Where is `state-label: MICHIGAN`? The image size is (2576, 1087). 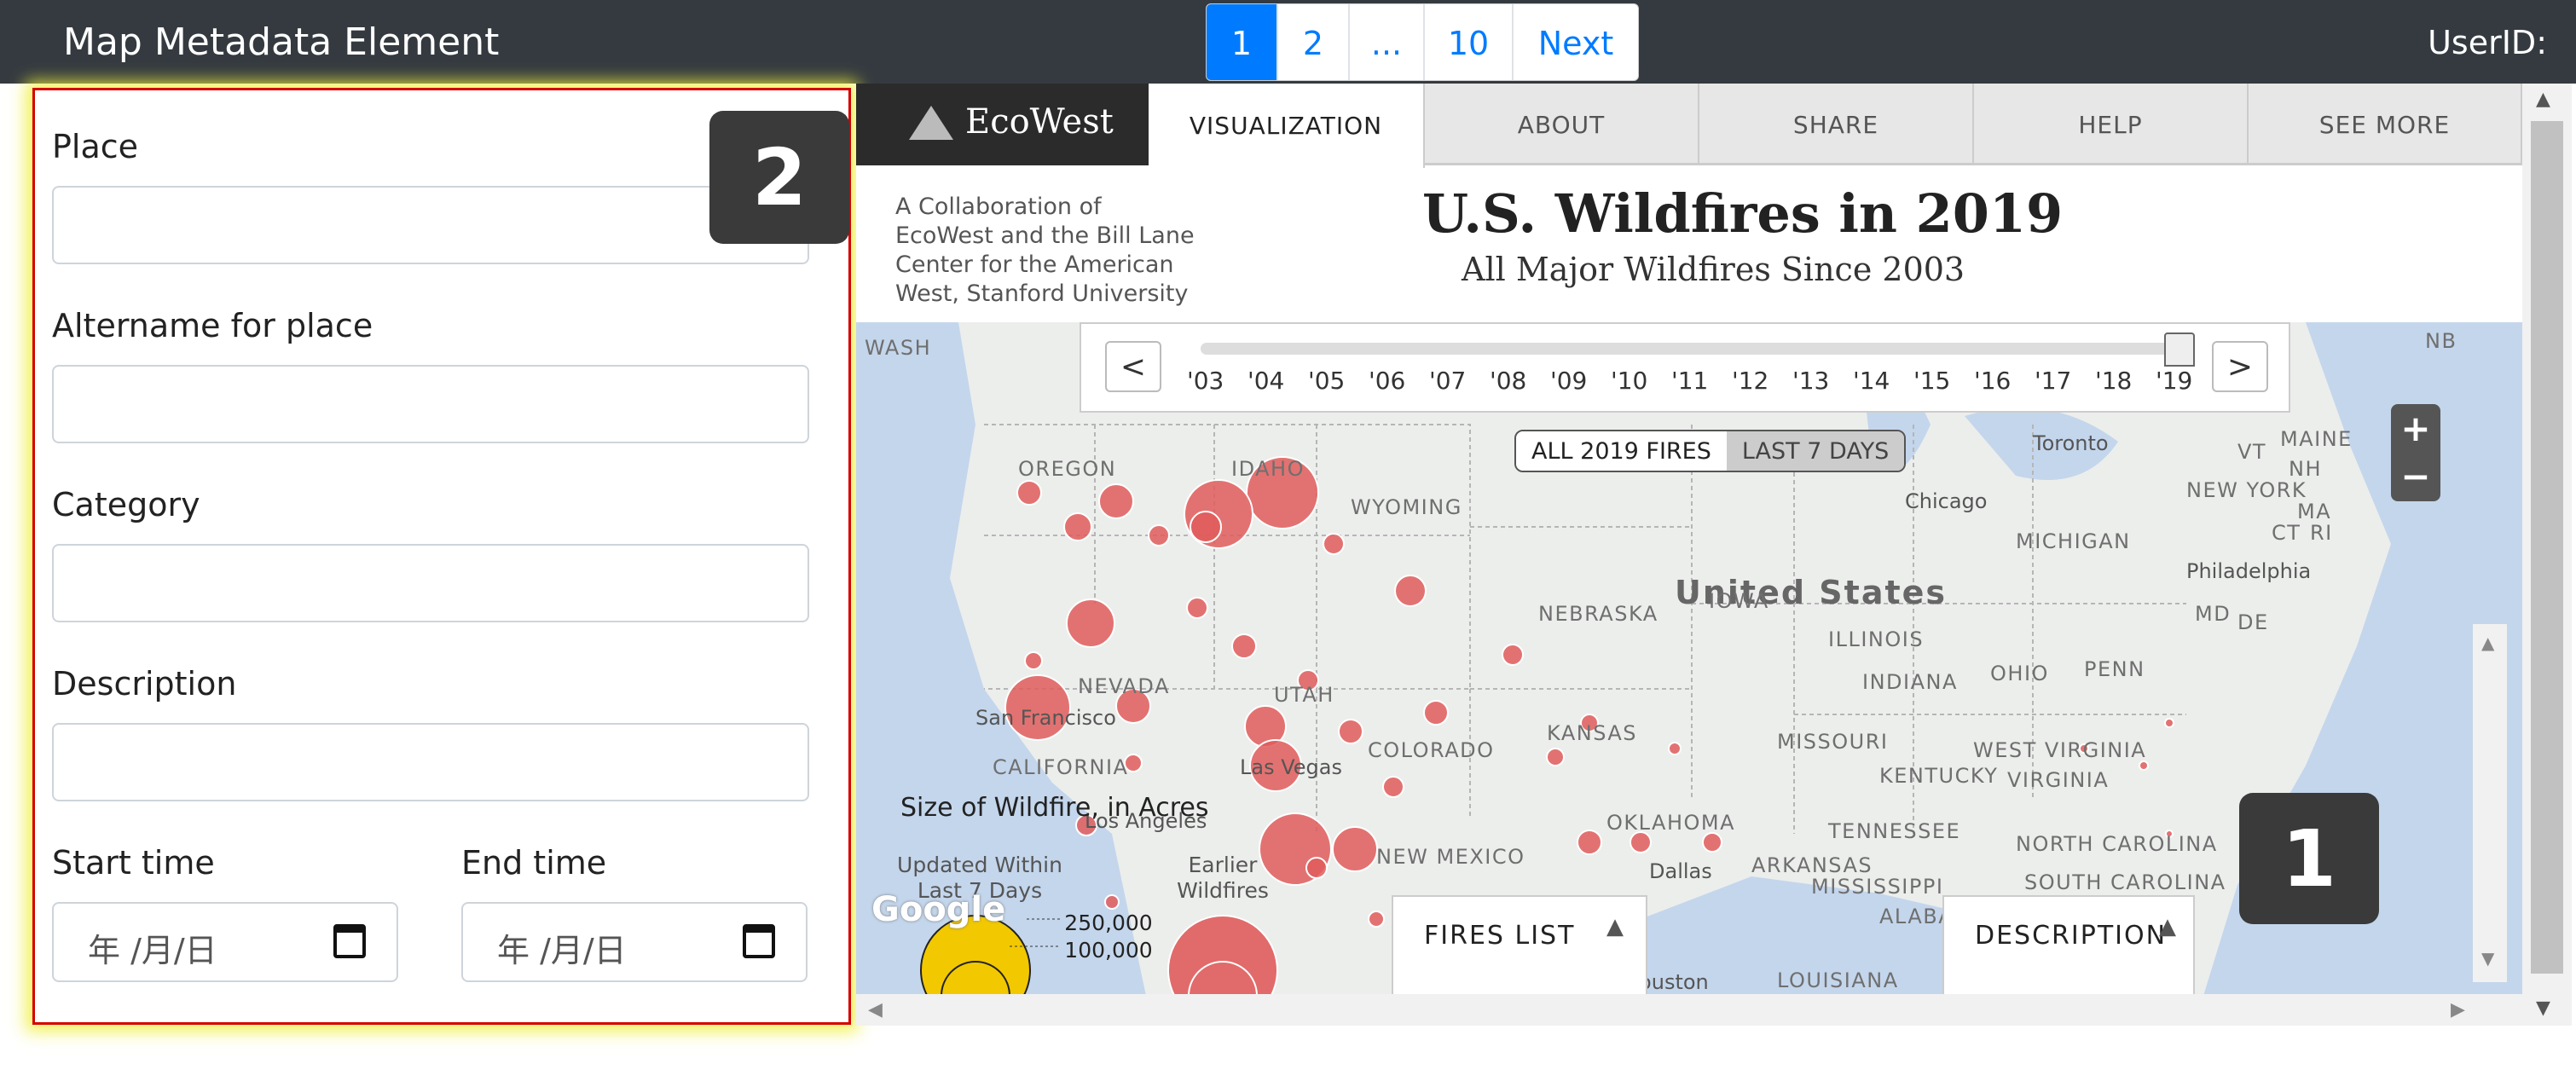 state-label: MICHIGAN is located at coordinates (2074, 541).